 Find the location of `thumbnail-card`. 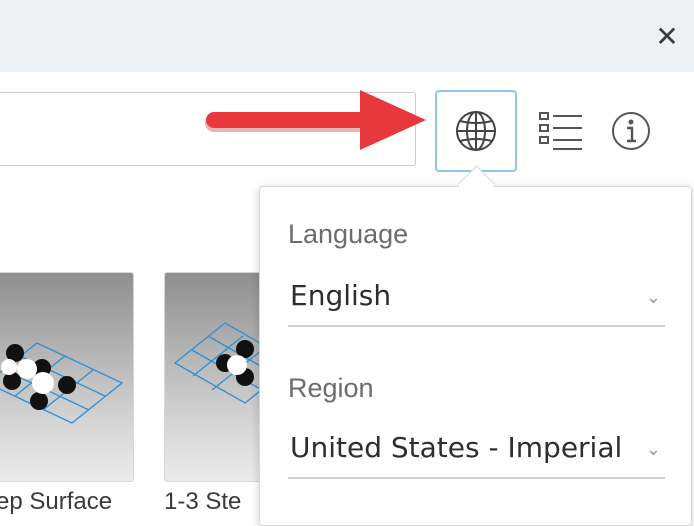

thumbnail-card is located at coordinates (67, 377).